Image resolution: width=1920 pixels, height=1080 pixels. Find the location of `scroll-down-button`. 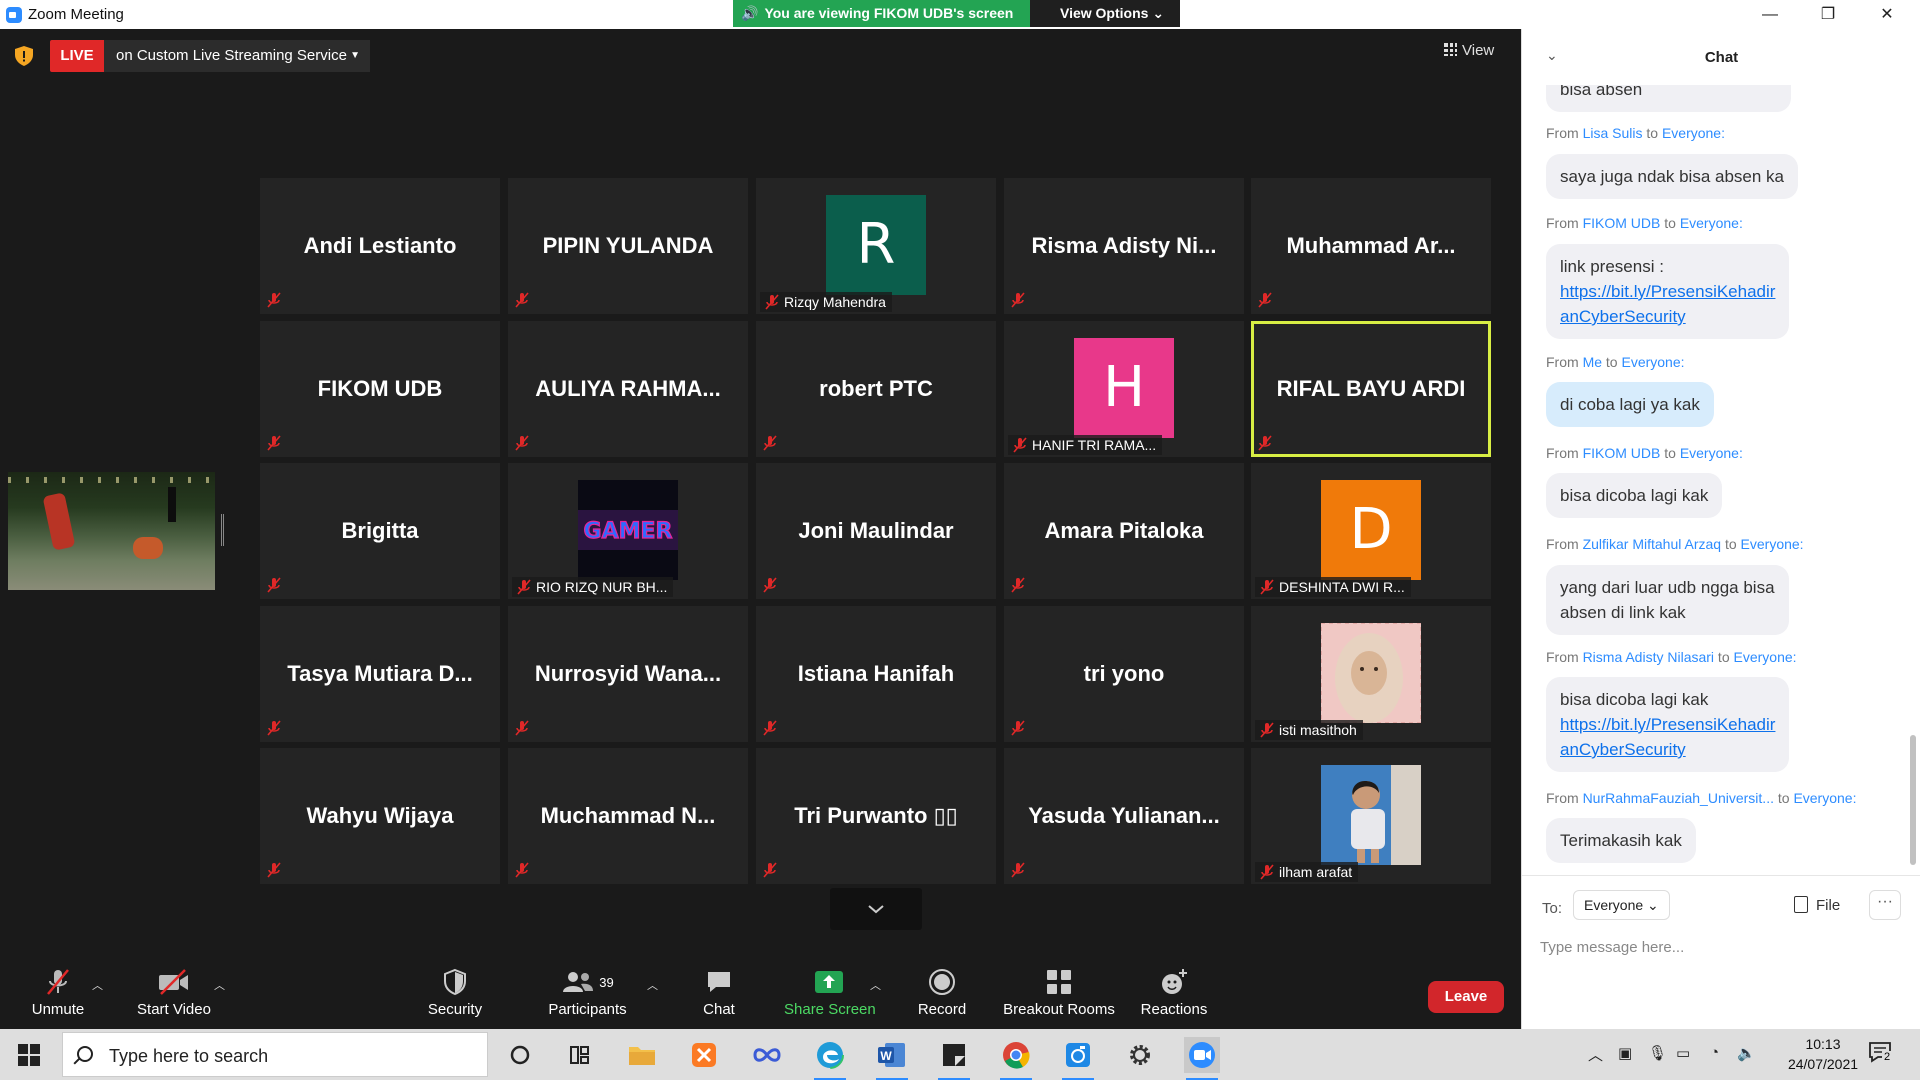

scroll-down-button is located at coordinates (876, 909).